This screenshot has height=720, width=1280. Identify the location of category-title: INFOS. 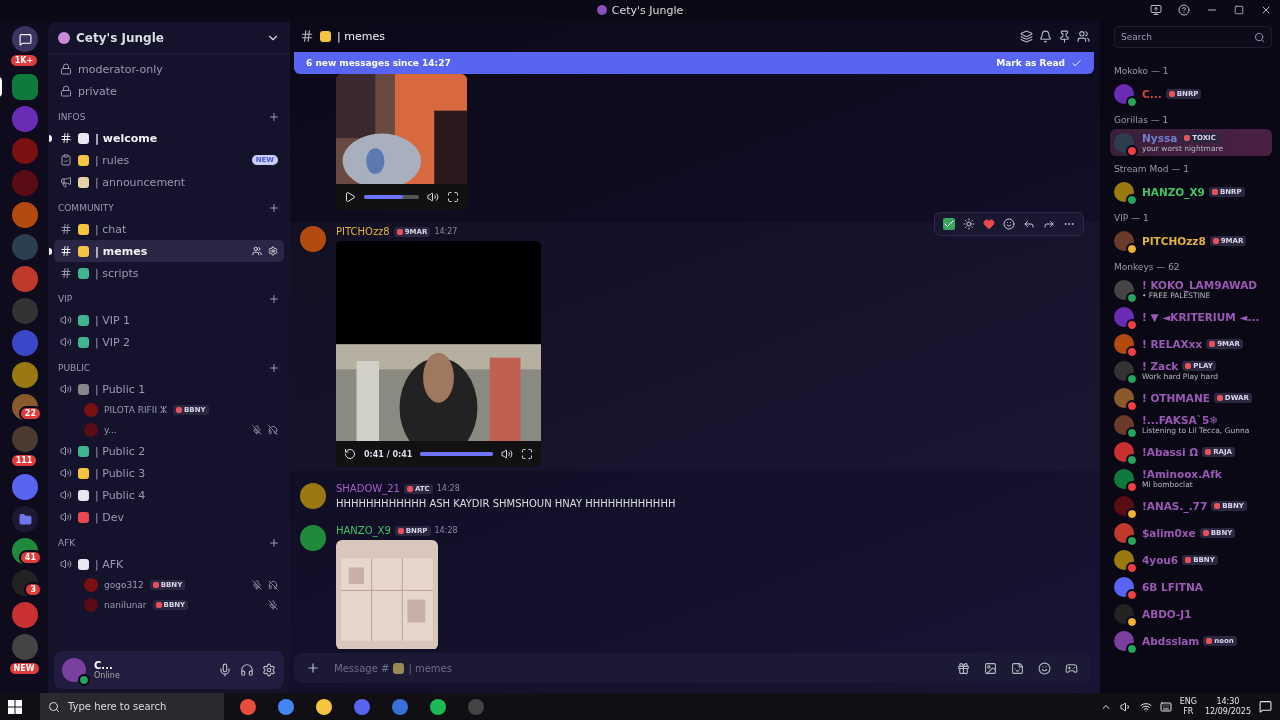
(162, 117).